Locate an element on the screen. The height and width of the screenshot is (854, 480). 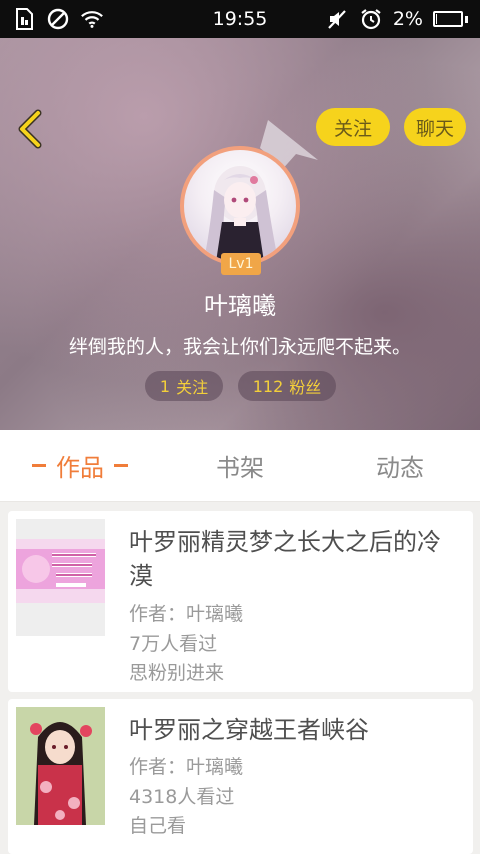
back-button is located at coordinates (30, 129).